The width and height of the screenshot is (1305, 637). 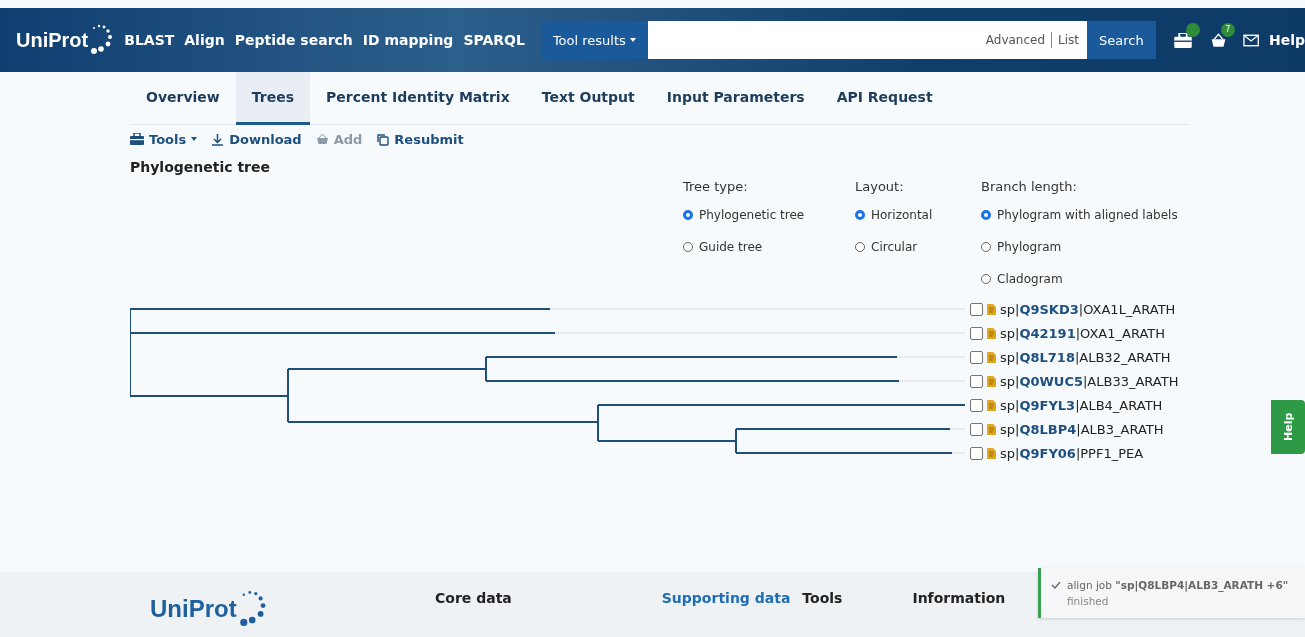 What do you see at coordinates (769, 247) in the screenshot?
I see `radio-option: Guide tree` at bounding box center [769, 247].